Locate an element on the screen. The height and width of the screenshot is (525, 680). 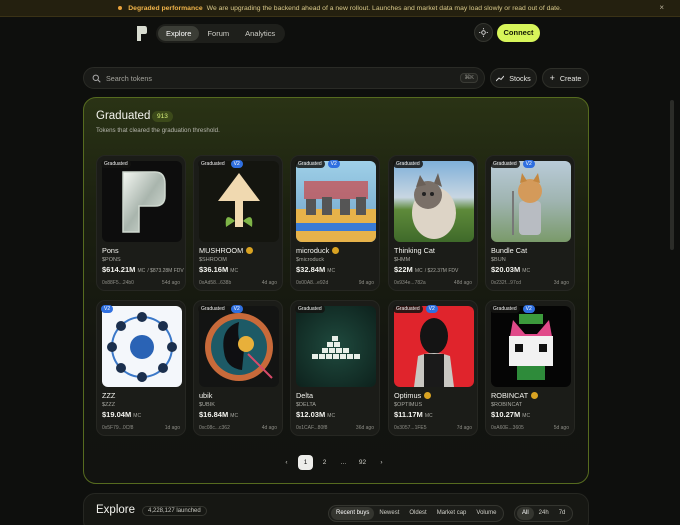
filter-oldest: Oldest is located at coordinates (417, 513).